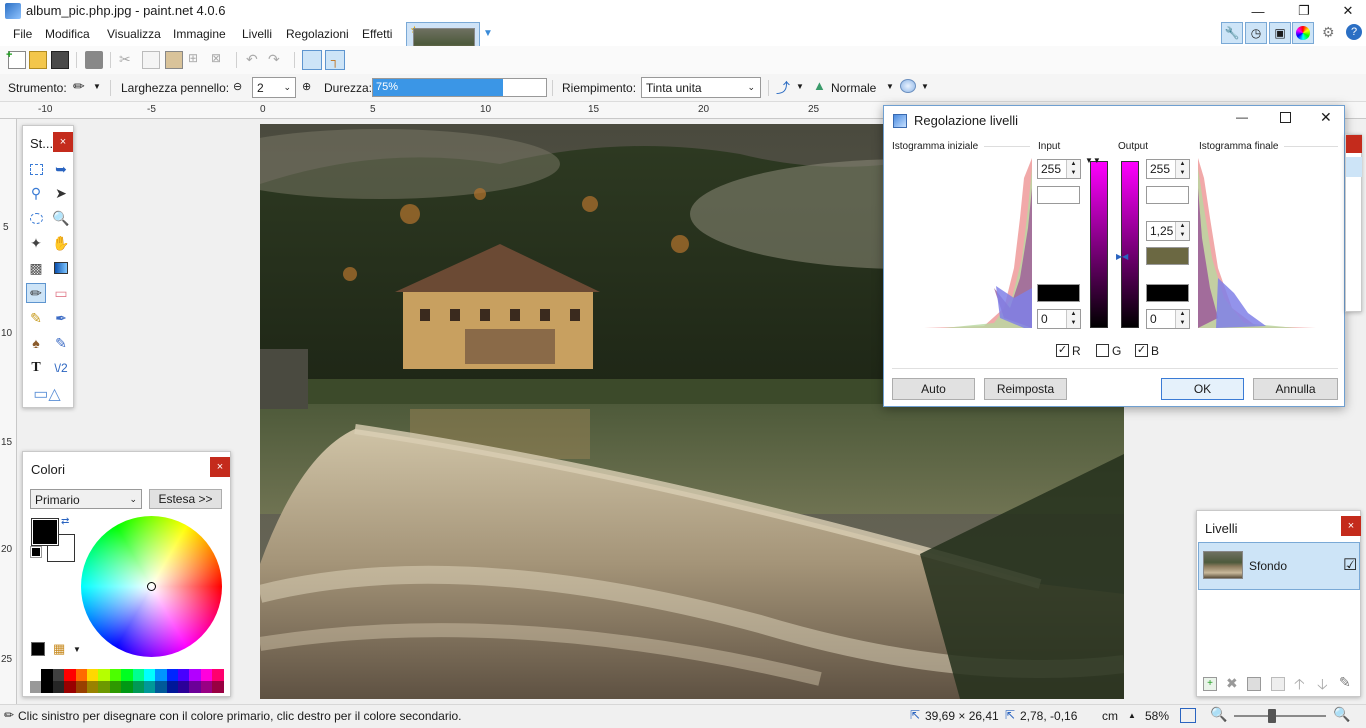  What do you see at coordinates (22, 34) in the screenshot?
I see `menu-file: File` at bounding box center [22, 34].